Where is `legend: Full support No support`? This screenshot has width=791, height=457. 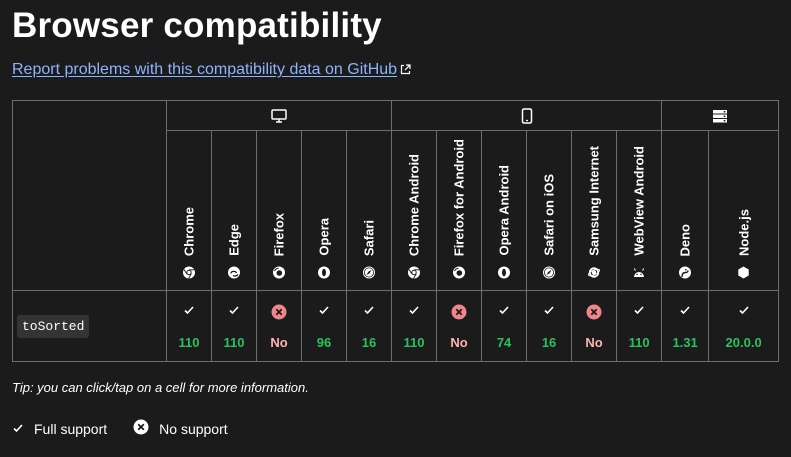
legend: Full support No support is located at coordinates (133, 428).